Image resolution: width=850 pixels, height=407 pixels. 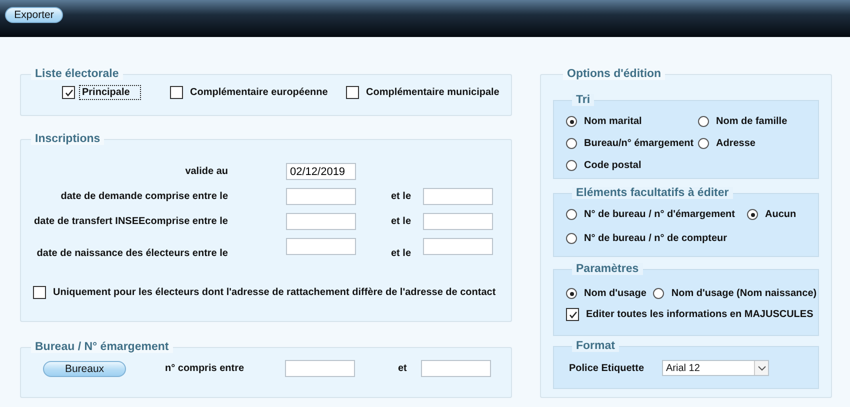 What do you see at coordinates (144, 196) in the screenshot?
I see `field-label: date de demande comprise entre le` at bounding box center [144, 196].